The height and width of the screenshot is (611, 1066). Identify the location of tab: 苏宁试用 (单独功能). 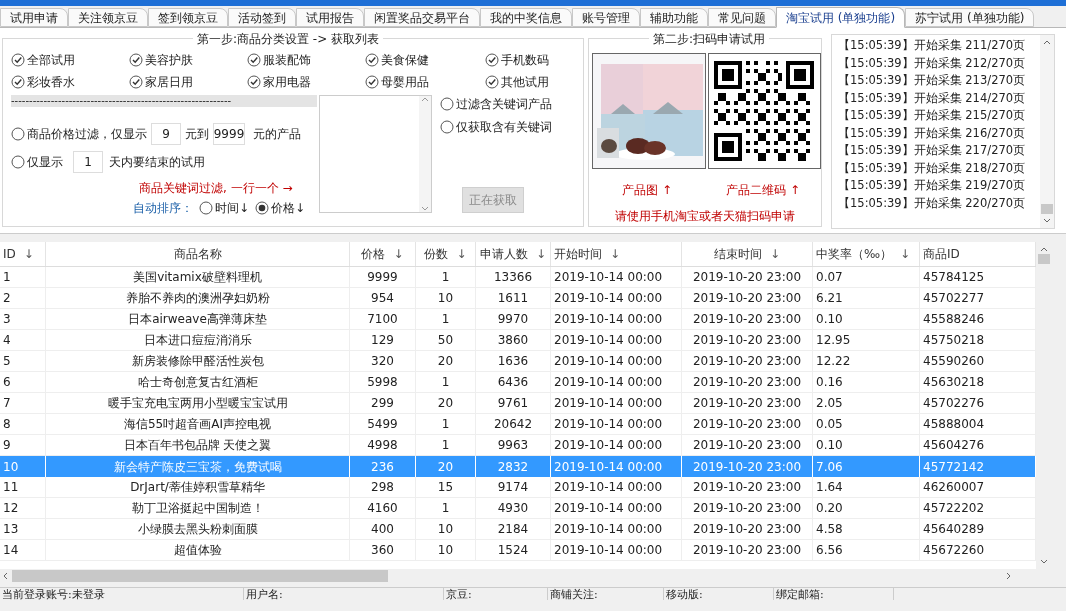
(970, 17).